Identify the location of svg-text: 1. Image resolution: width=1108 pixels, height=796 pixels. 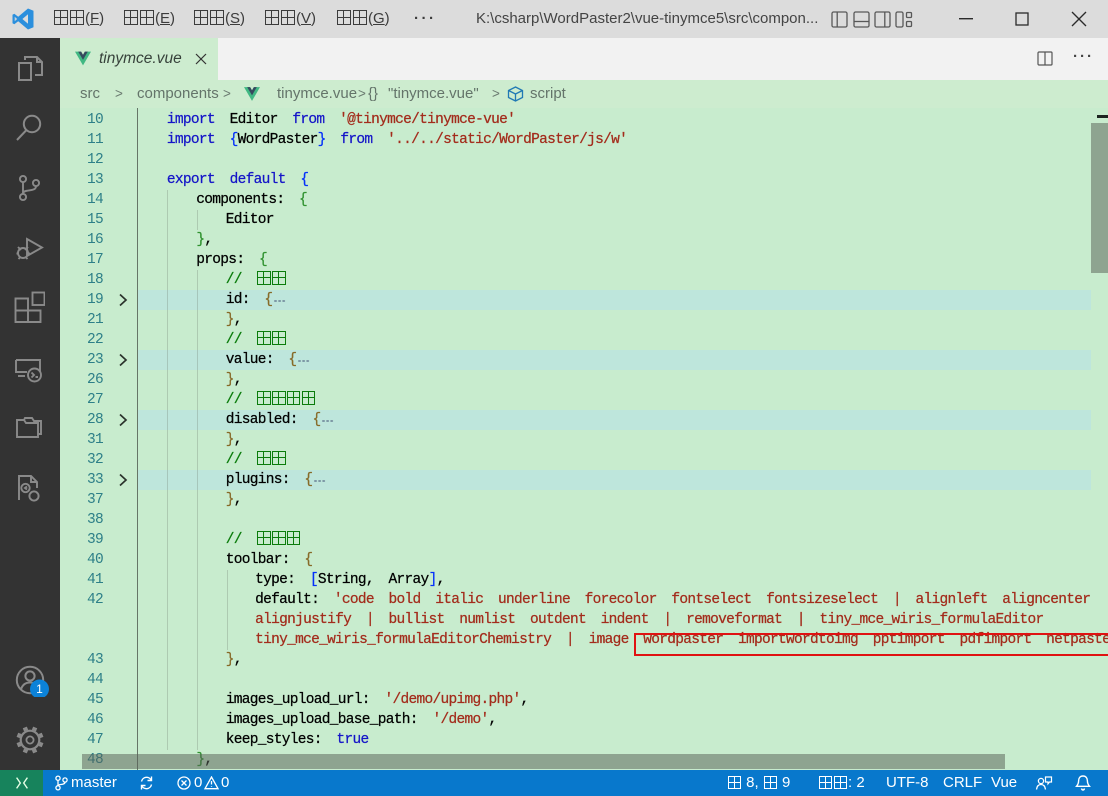
(39, 689).